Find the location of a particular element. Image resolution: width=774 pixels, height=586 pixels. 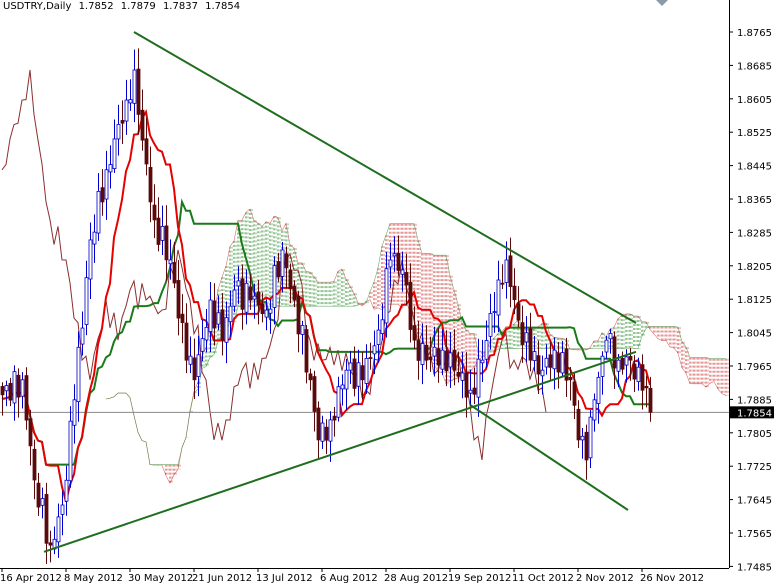

date-label: 16 Apr 2012 is located at coordinates (31, 578).